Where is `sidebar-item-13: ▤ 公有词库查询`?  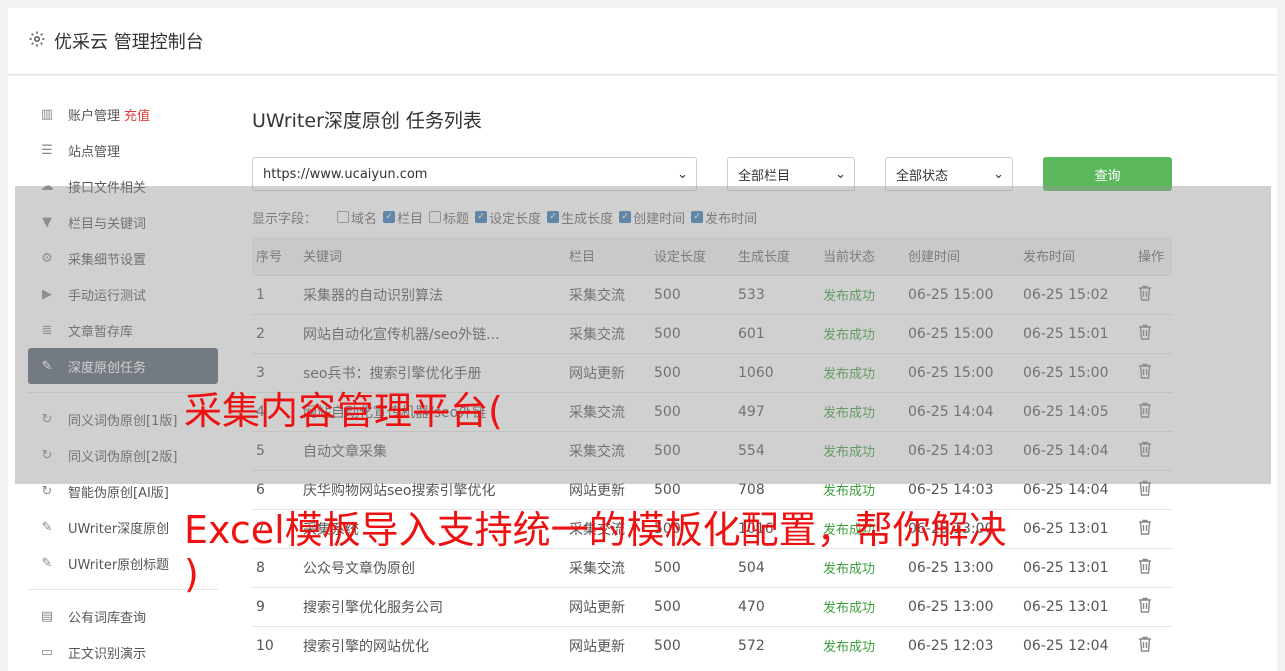 sidebar-item-13: ▤ 公有词库查询 is located at coordinates (123, 616).